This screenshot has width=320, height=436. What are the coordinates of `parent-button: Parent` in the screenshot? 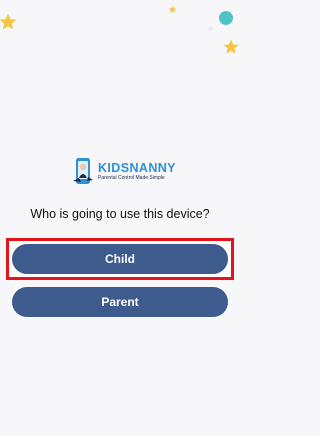 It's located at (120, 302).